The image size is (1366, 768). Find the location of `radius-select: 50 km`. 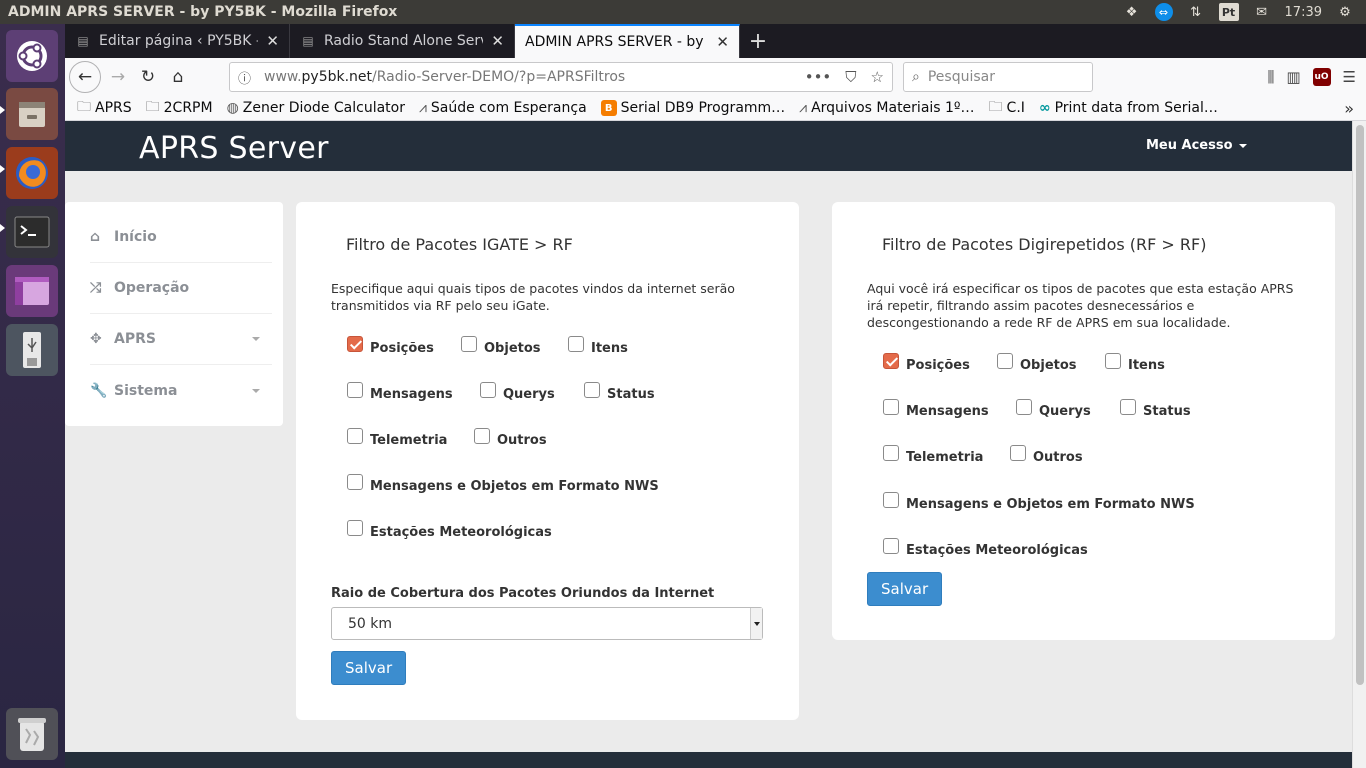

radius-select: 50 km is located at coordinates (547, 623).